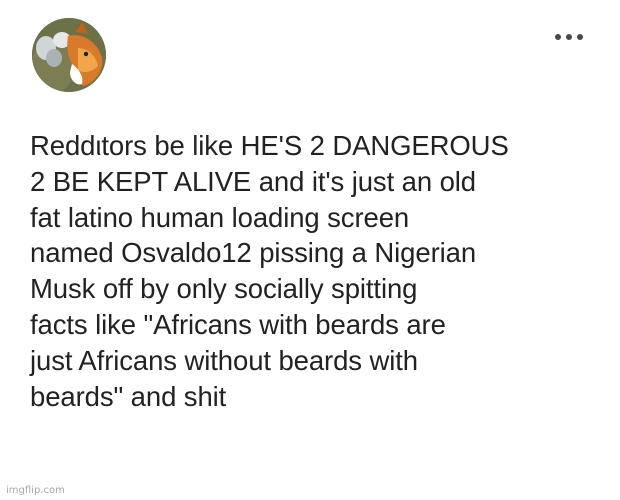  I want to click on watermark: imgflip.com, so click(35, 490).